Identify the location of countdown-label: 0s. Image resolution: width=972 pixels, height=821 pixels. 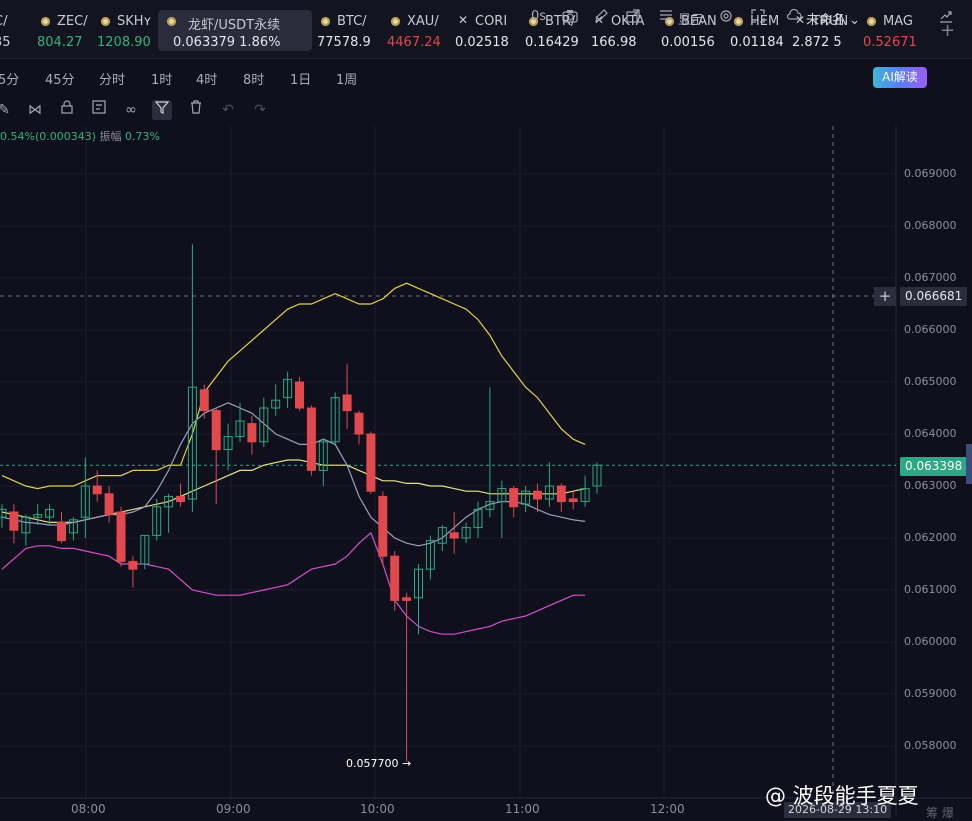
(539, 16).